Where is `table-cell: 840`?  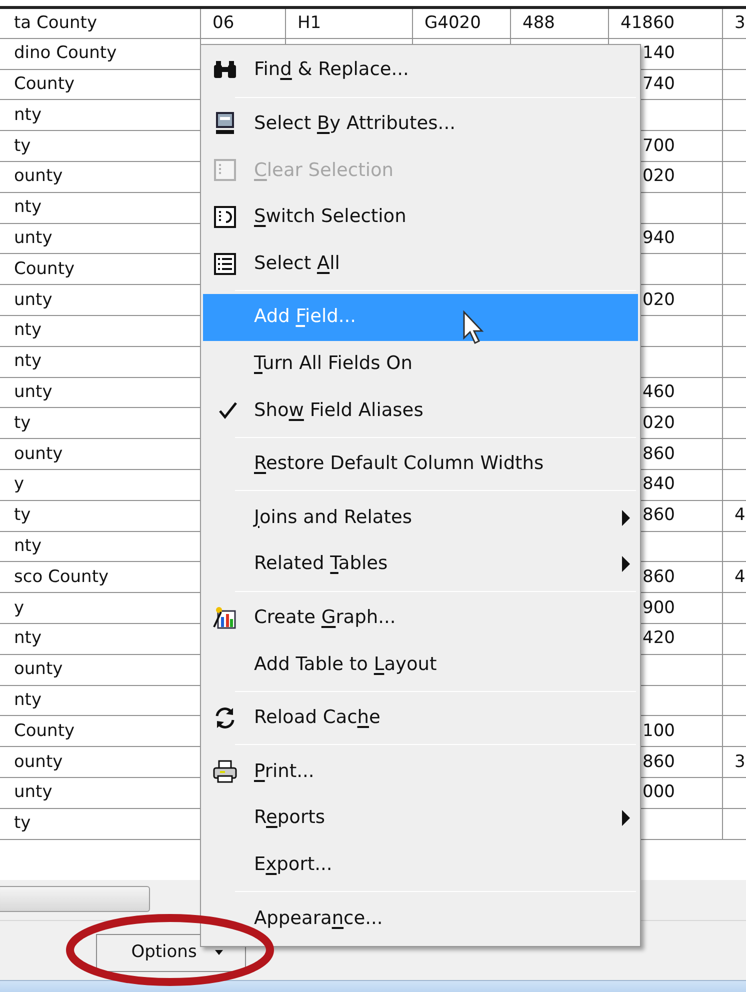 table-cell: 840 is located at coordinates (658, 484).